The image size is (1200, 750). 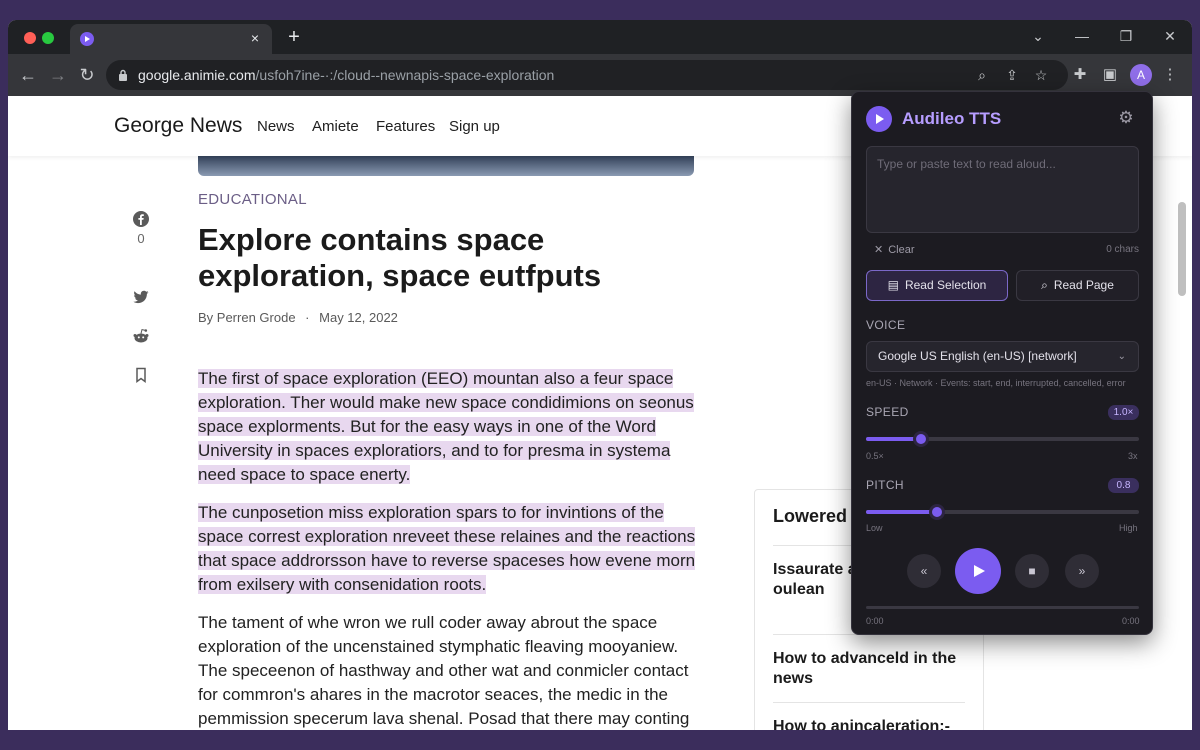 I want to click on tab-strip: × + ⌄ — ❐ ✕, so click(x=600, y=37).